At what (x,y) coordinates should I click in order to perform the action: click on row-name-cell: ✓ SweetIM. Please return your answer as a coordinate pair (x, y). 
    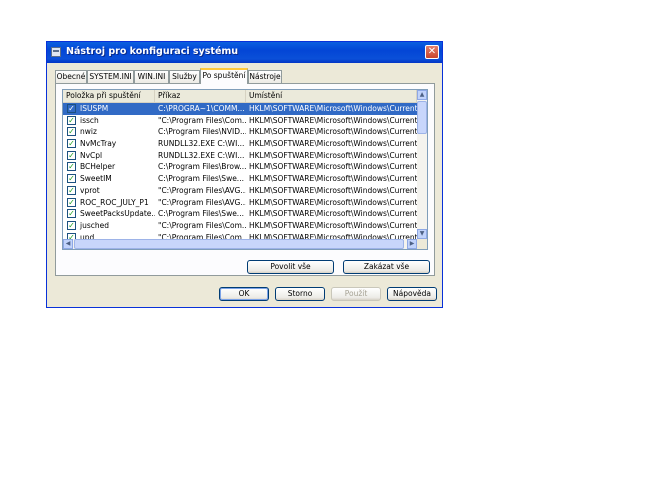
    Looking at the image, I should click on (109, 179).